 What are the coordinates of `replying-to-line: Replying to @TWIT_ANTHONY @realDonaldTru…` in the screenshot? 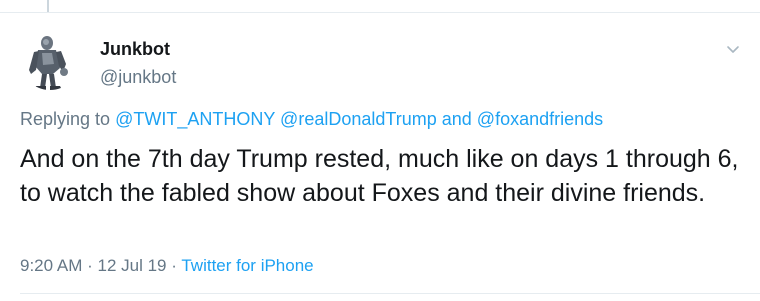 It's located at (311, 119).